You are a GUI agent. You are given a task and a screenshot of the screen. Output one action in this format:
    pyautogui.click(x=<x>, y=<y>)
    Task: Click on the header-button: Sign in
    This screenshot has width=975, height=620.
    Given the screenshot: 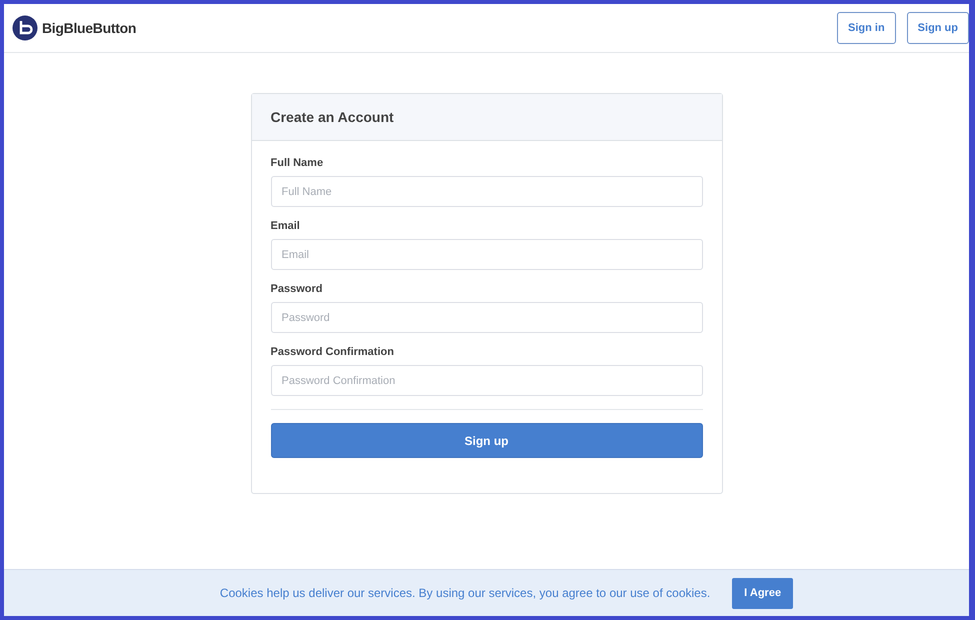 What is the action you would take?
    pyautogui.click(x=866, y=28)
    